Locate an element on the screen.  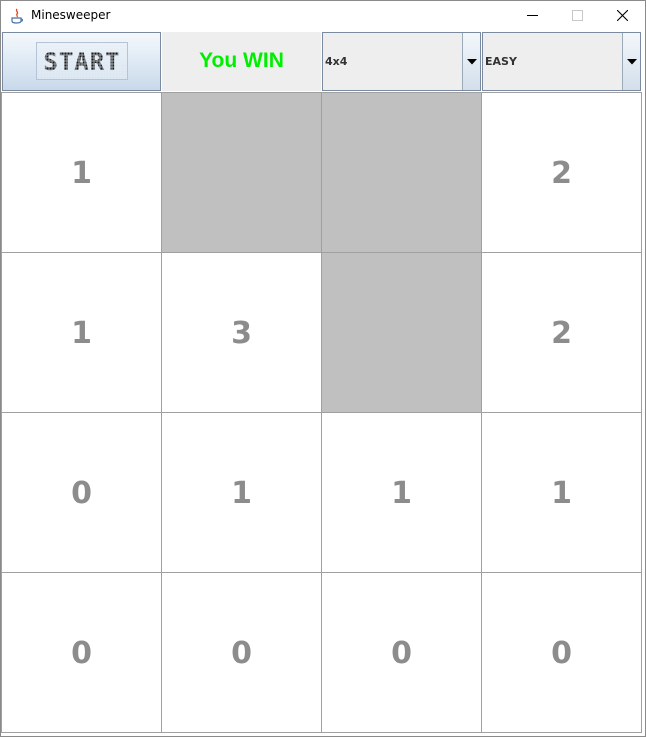
board-cell-r4-c4: 0 is located at coordinates (561, 652).